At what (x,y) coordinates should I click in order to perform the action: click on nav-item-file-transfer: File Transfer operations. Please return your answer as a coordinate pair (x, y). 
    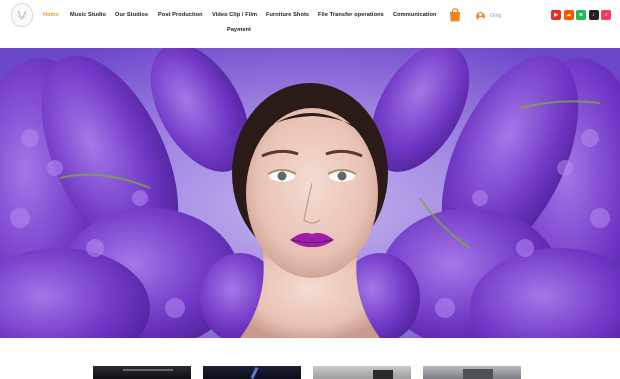
    Looking at the image, I should click on (351, 15).